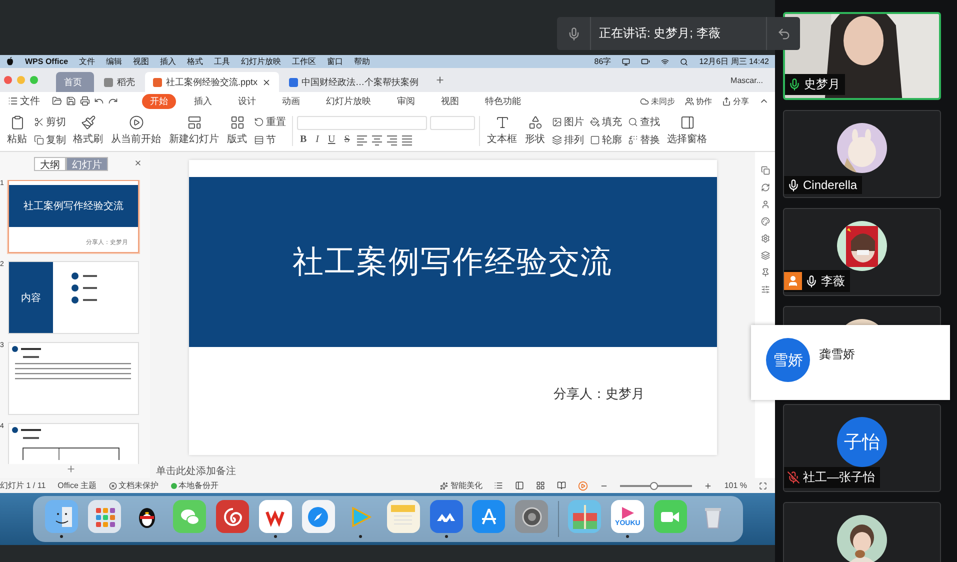 The width and height of the screenshot is (957, 562). What do you see at coordinates (212, 82) in the screenshot?
I see `document-tab: 社工案例经验交流.pptx` at bounding box center [212, 82].